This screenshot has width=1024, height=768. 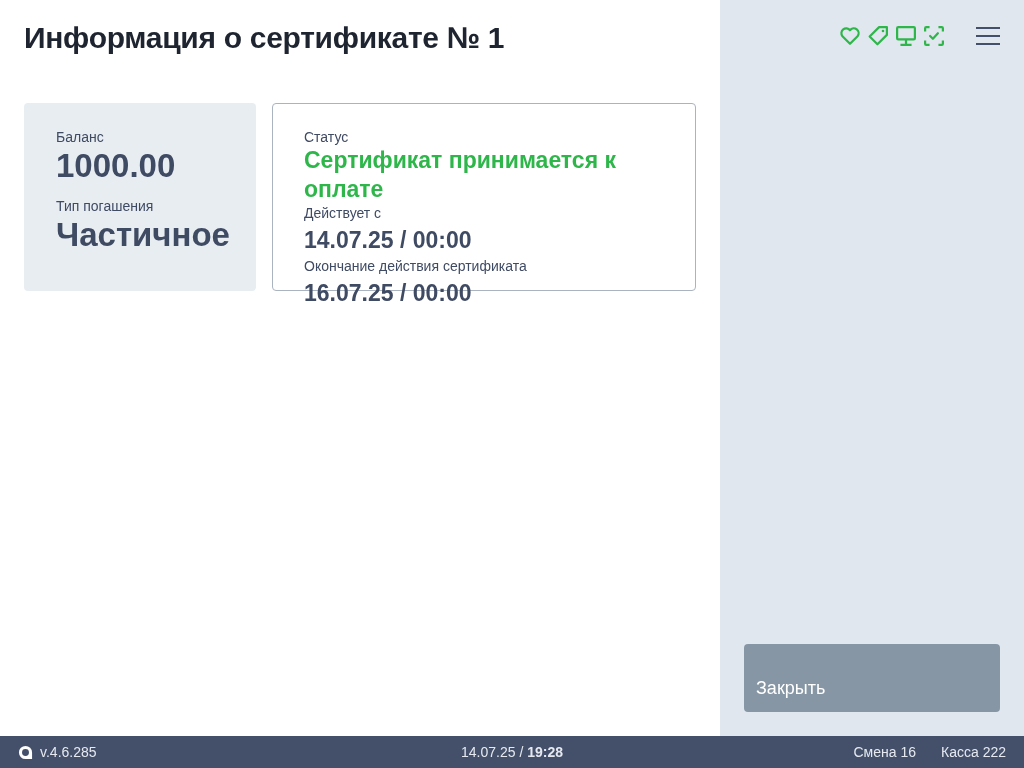 I want to click on field-value: 1000.00, so click(x=116, y=166).